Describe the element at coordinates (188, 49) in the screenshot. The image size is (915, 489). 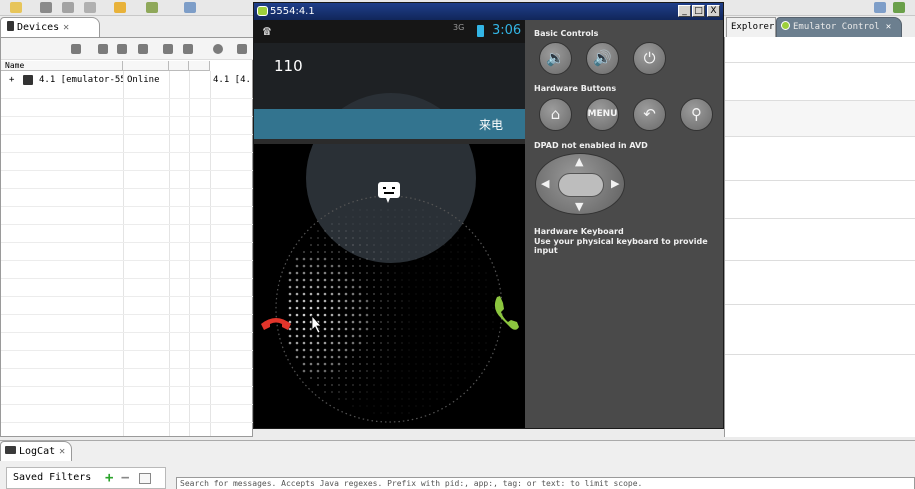
I see `start-profiling-icon` at that location.